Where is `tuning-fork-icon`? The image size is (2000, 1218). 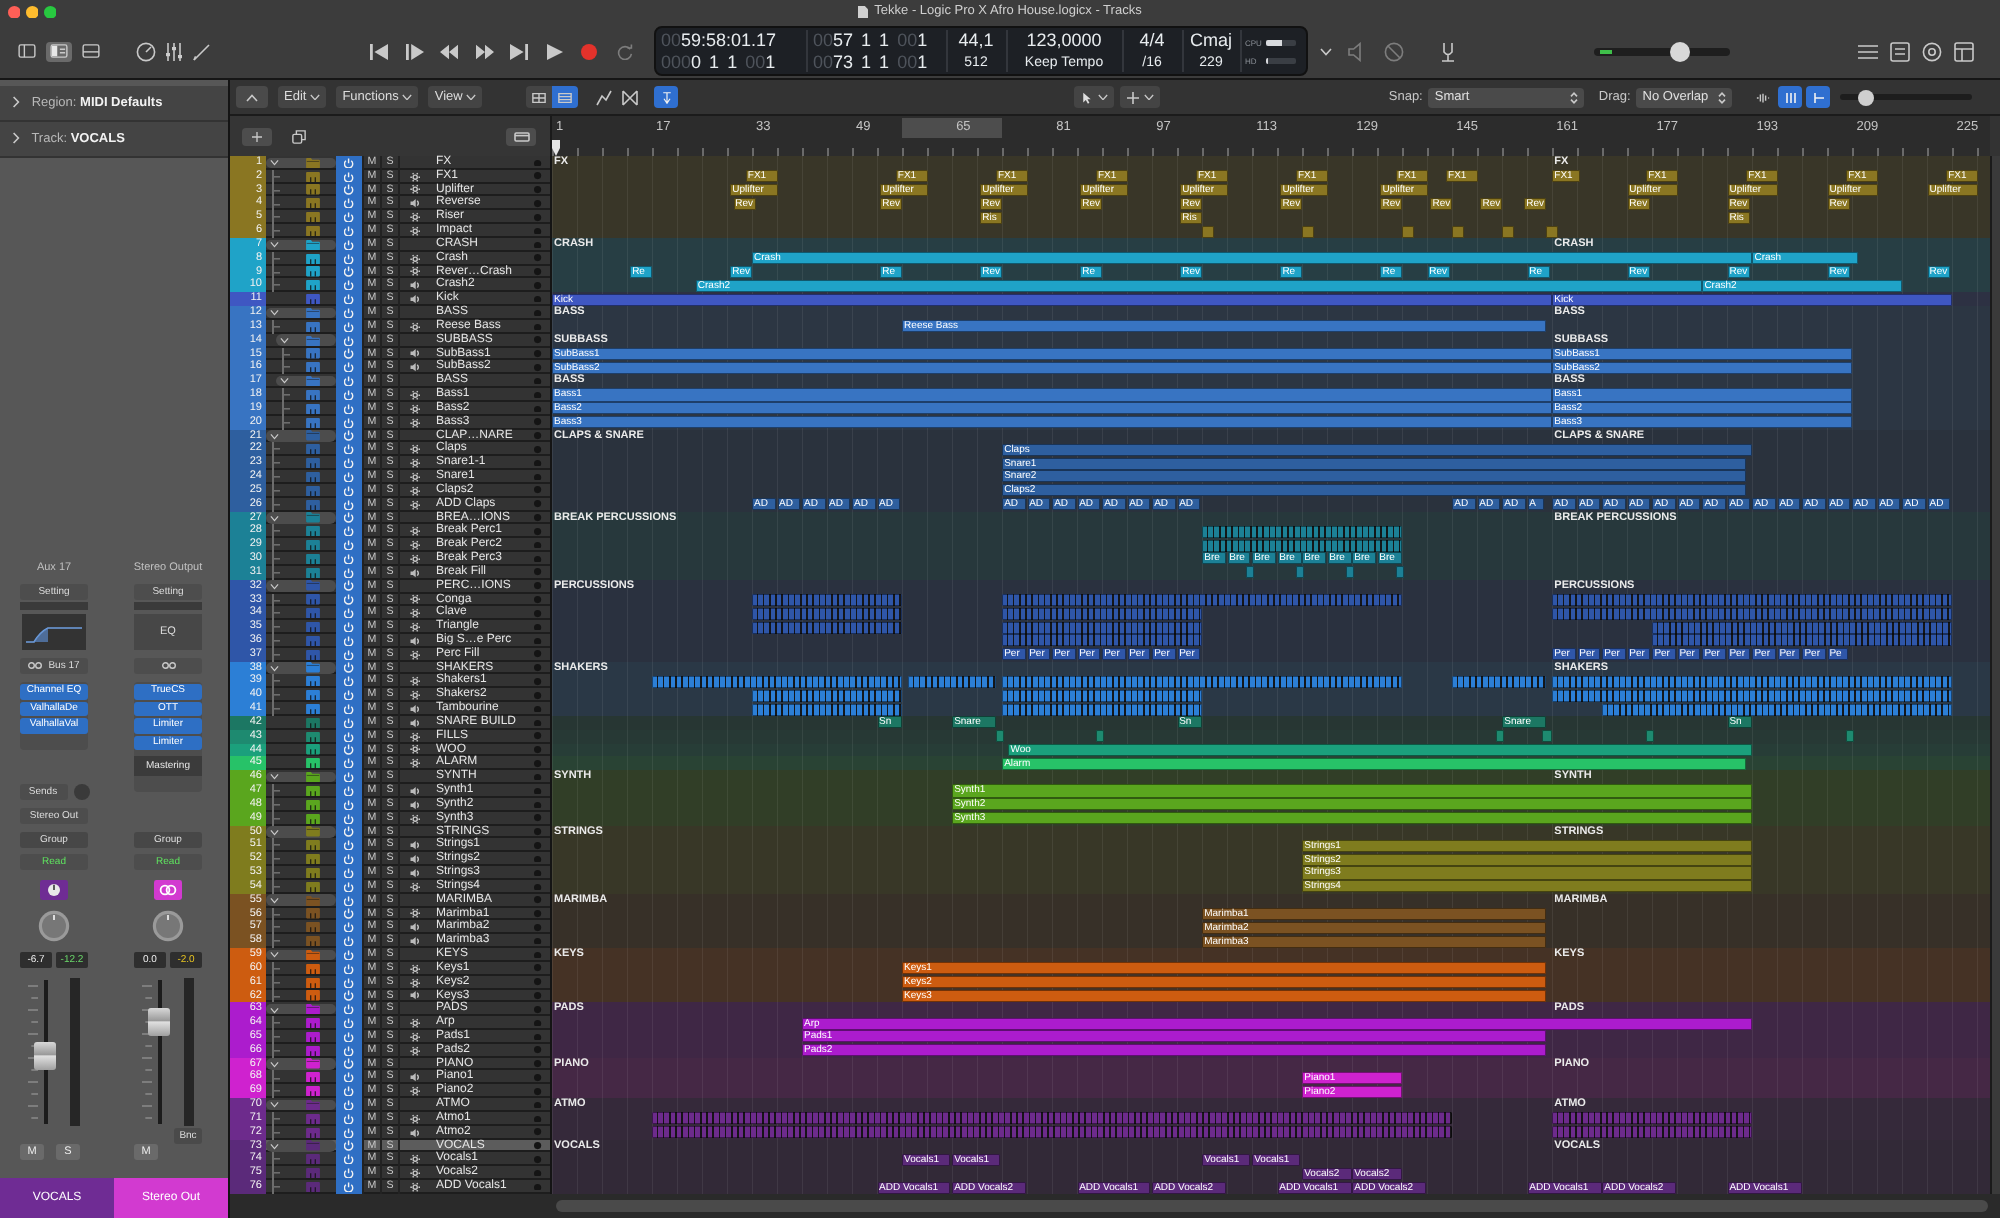 tuning-fork-icon is located at coordinates (1447, 51).